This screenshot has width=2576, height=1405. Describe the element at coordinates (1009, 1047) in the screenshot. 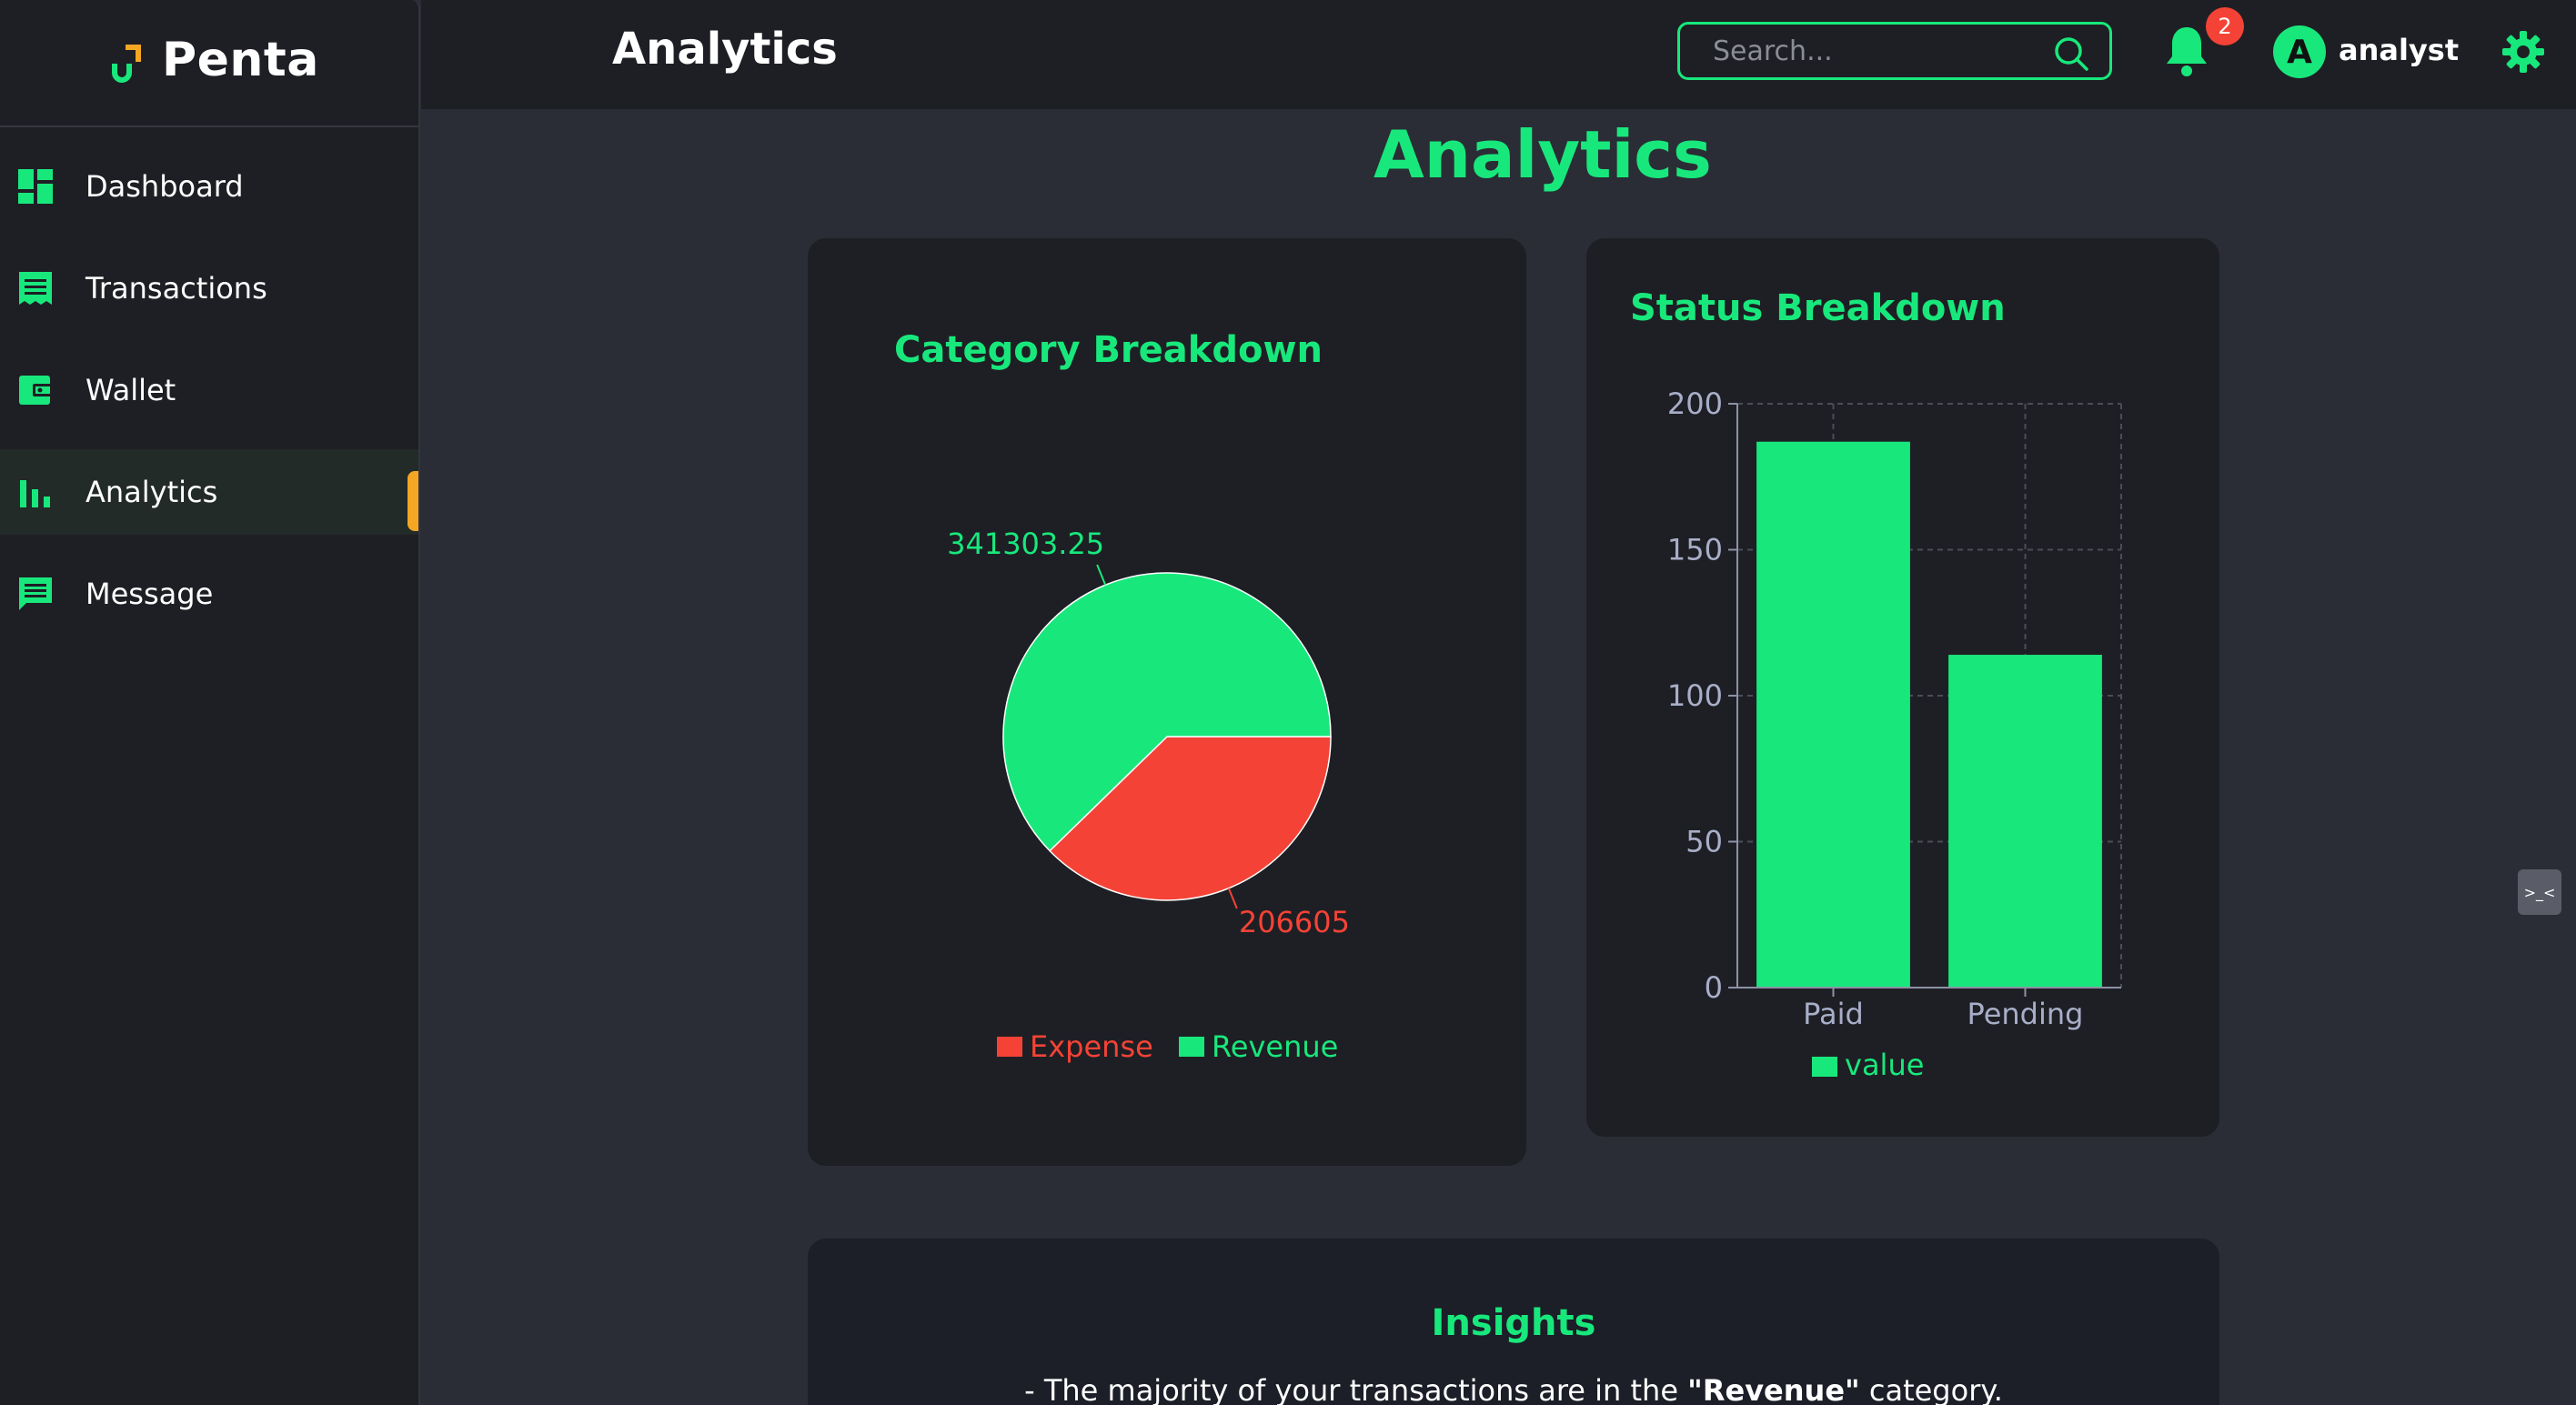

I see `legend-swatch-expense` at that location.